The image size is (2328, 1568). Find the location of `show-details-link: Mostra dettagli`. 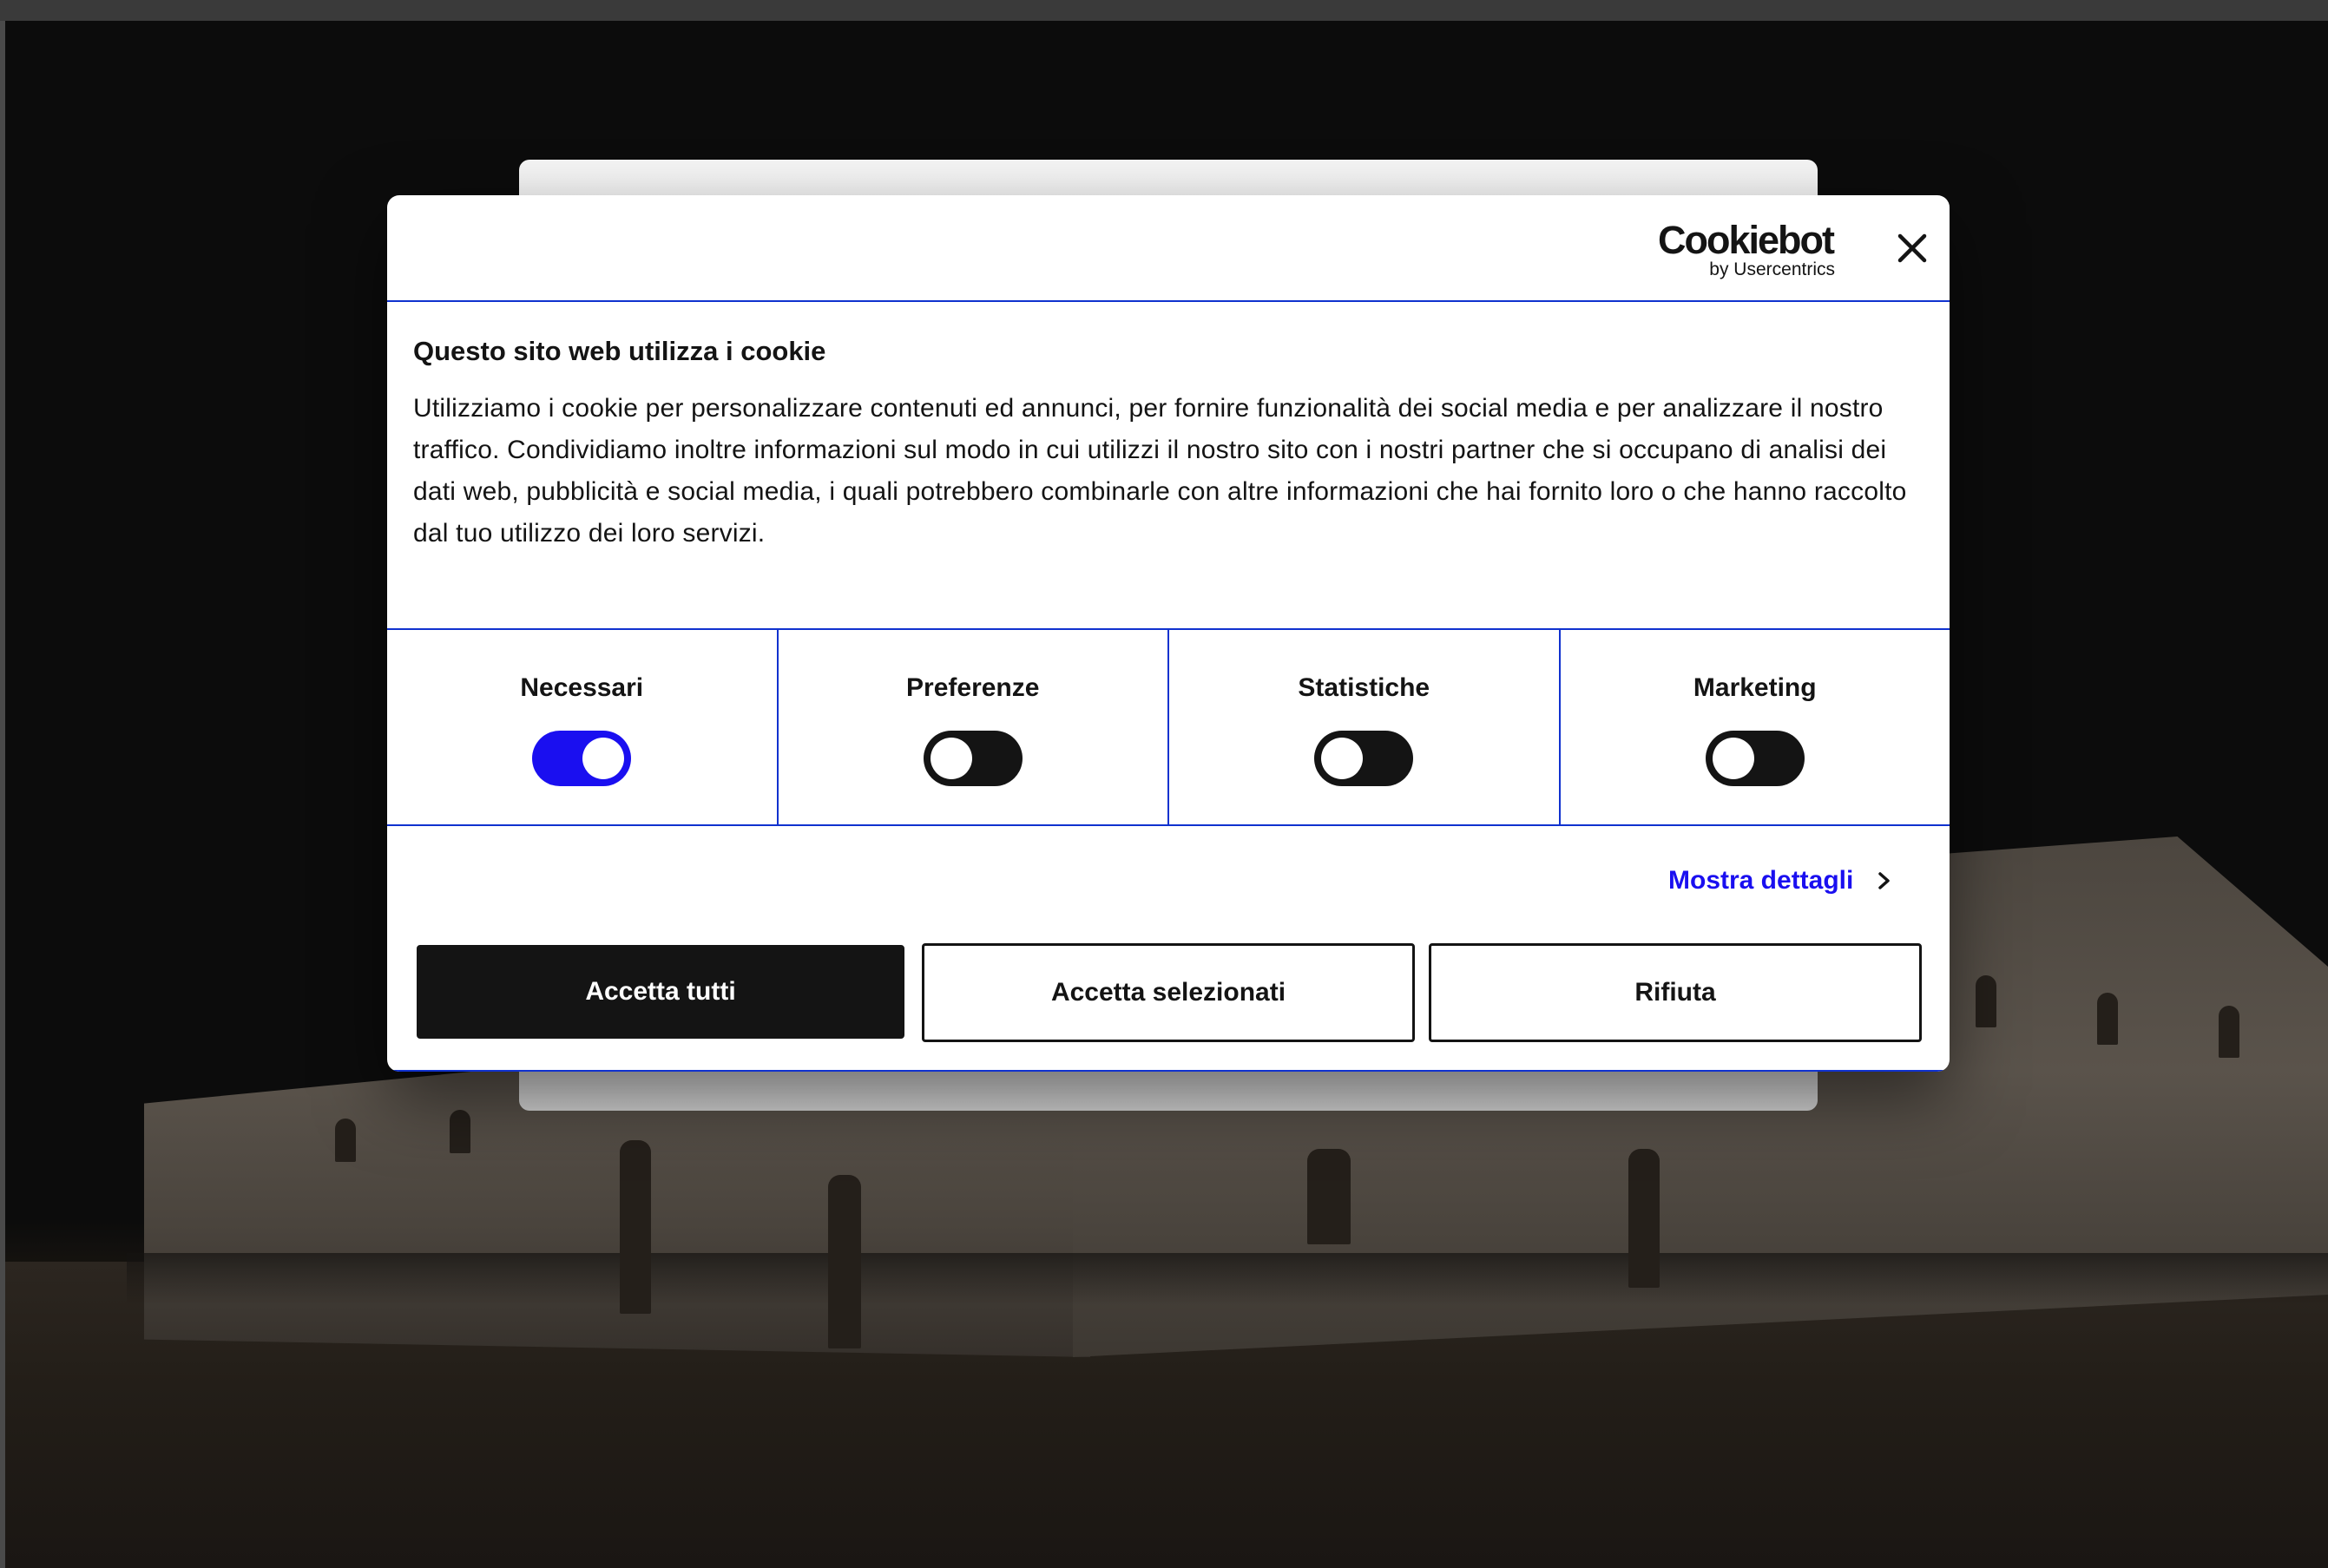

show-details-link: Mostra dettagli is located at coordinates (1780, 880).